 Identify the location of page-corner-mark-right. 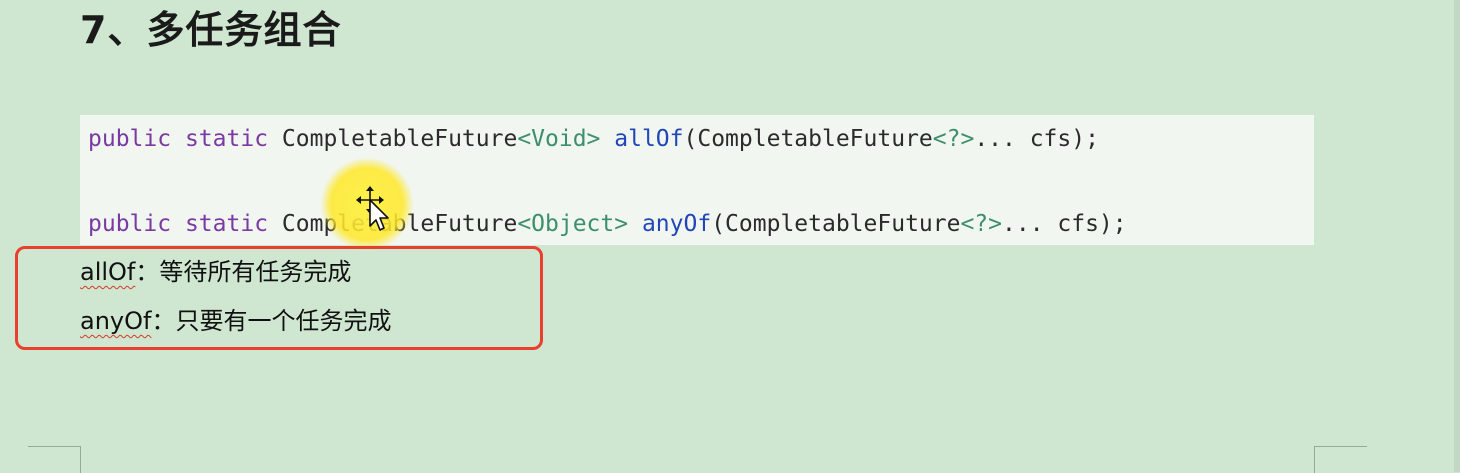
(1340, 459).